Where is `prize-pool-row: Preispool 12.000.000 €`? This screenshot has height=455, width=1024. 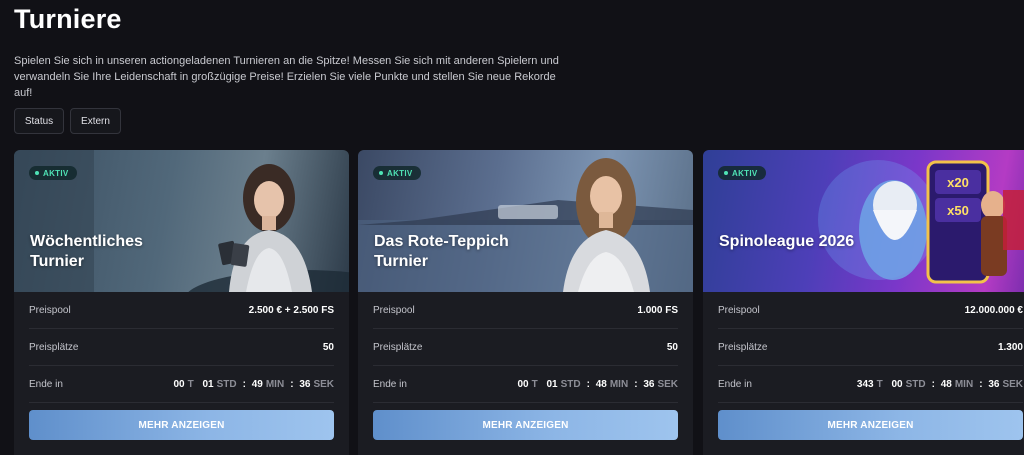 prize-pool-row: Preispool 12.000.000 € is located at coordinates (870, 310).